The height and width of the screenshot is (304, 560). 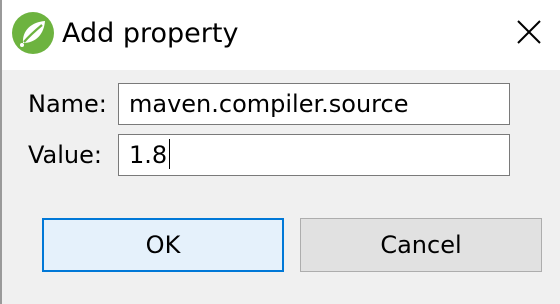 I want to click on value-label: Value:, so click(x=65, y=155).